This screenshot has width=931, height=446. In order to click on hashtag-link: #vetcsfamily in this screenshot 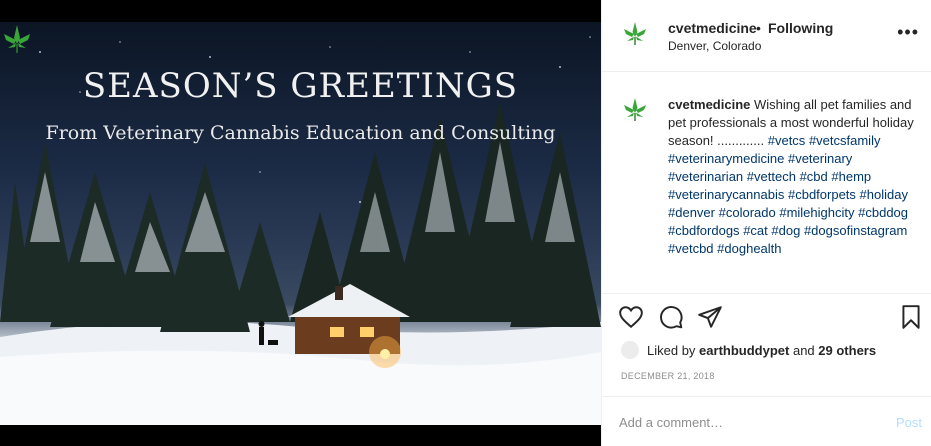, I will do `click(845, 140)`.